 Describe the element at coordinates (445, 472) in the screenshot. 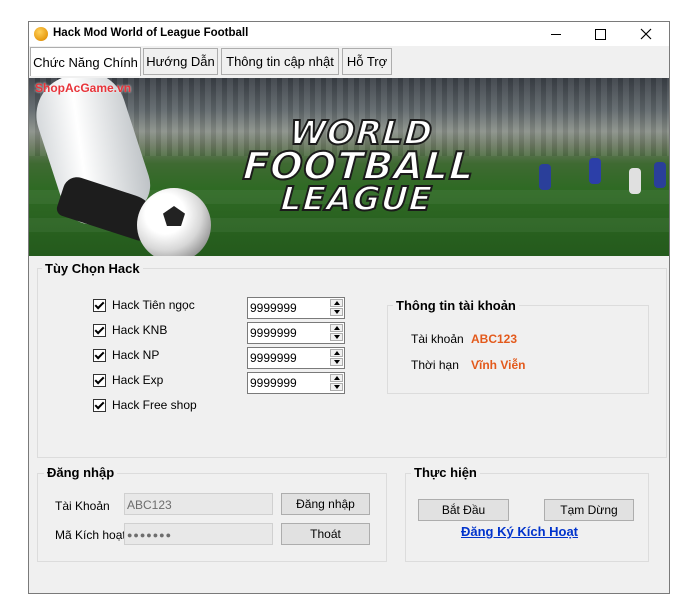

I see `actions-title: Thực hiện` at that location.